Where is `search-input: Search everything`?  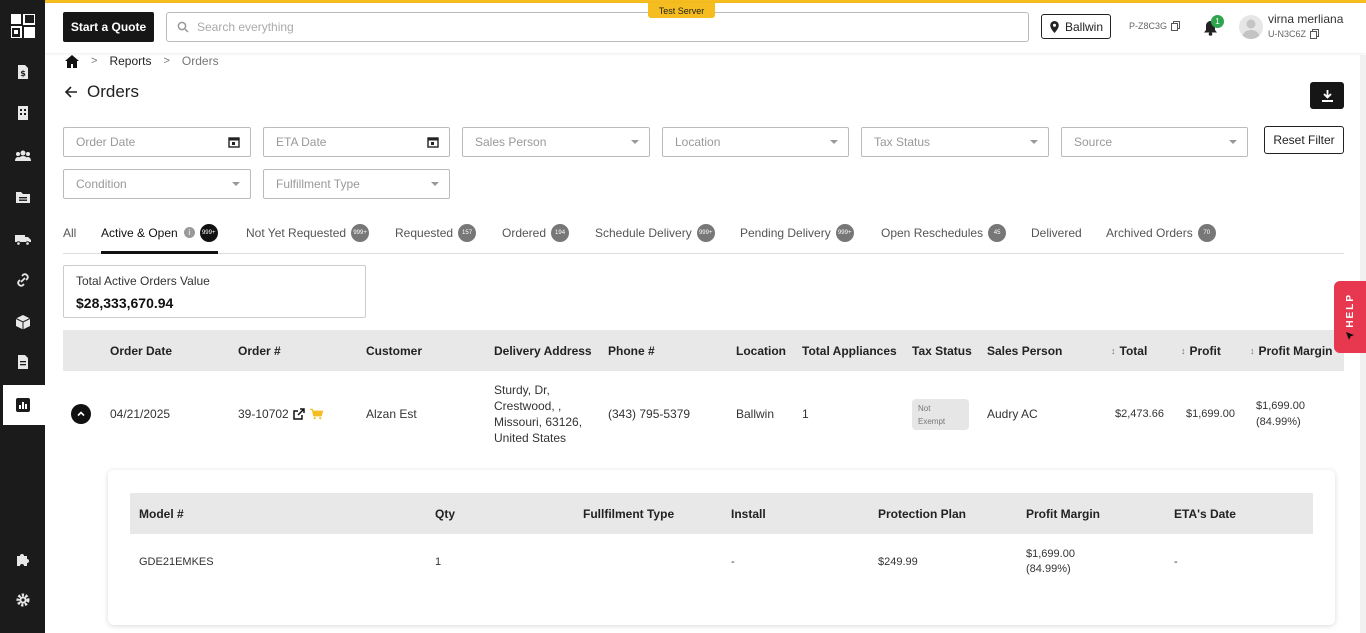 search-input: Search everything is located at coordinates (597, 27).